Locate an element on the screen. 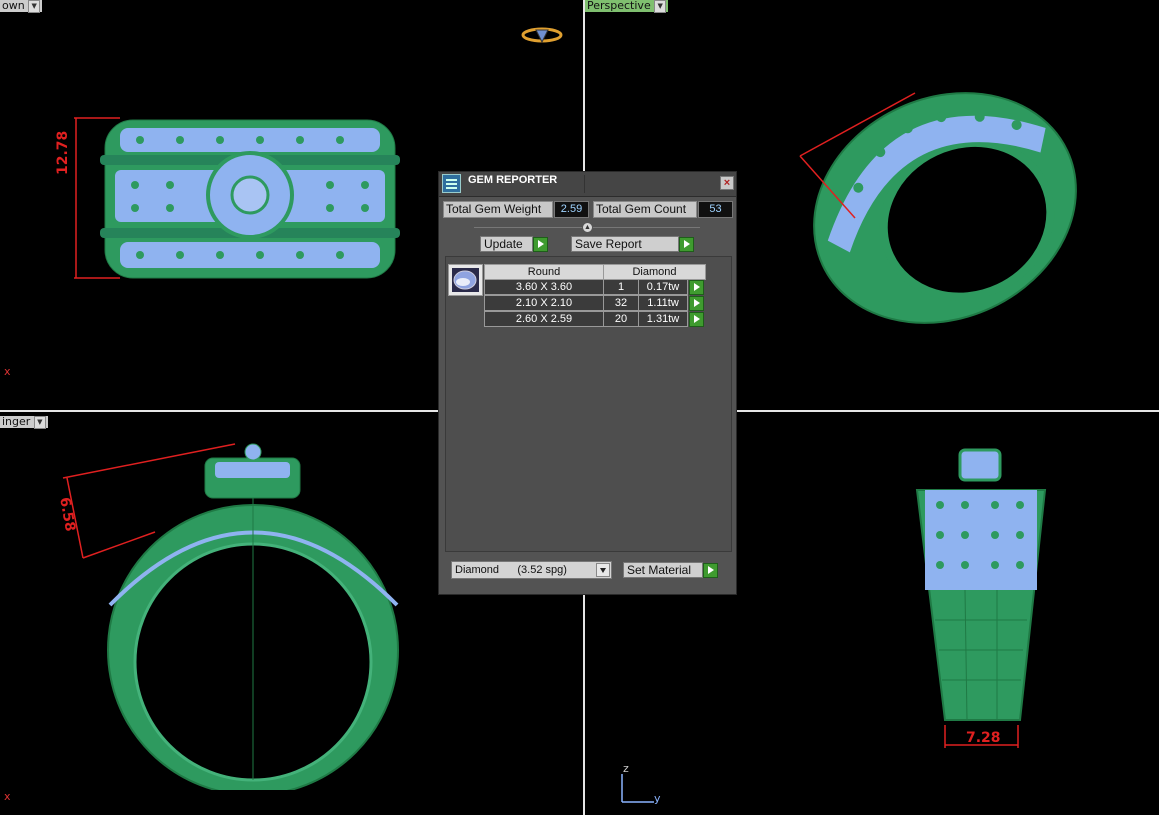 The image size is (1159, 815). viewport-label-perspective: Perspective ▼ is located at coordinates (627, 6).